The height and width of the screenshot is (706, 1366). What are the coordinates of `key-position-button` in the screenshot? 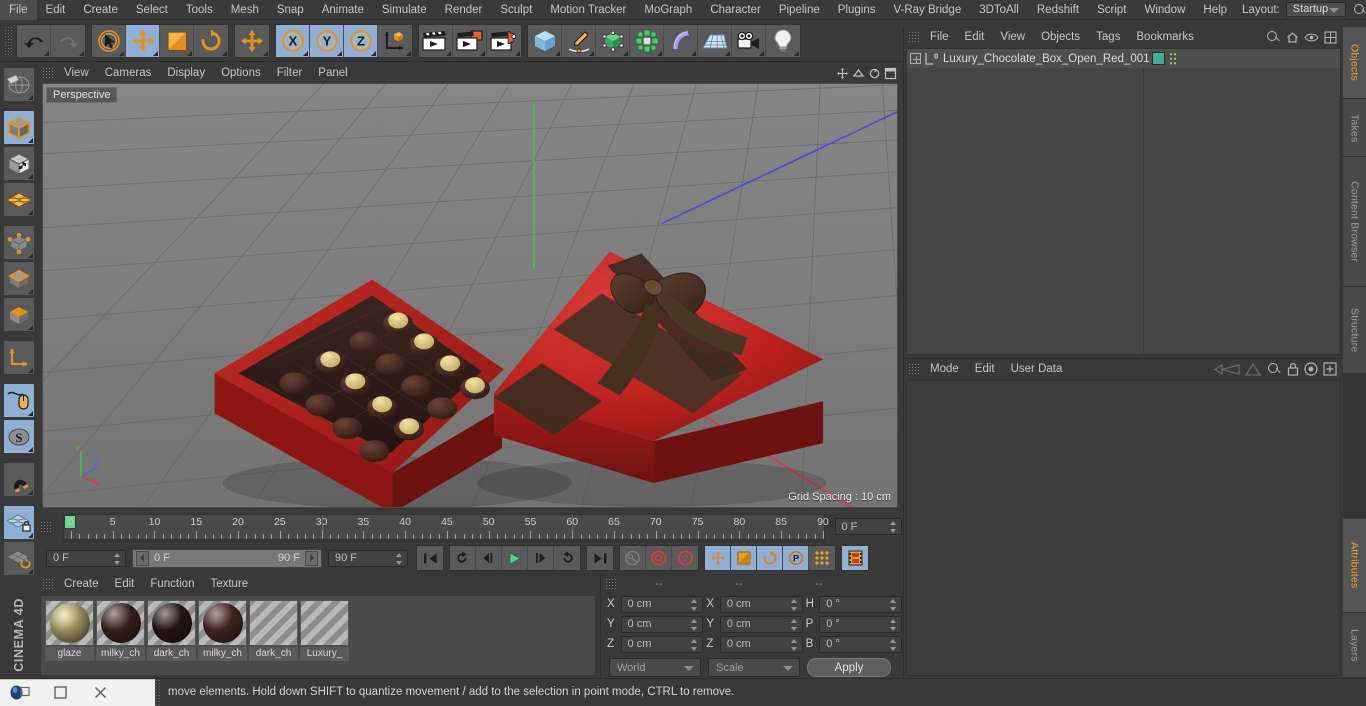 It's located at (718, 558).